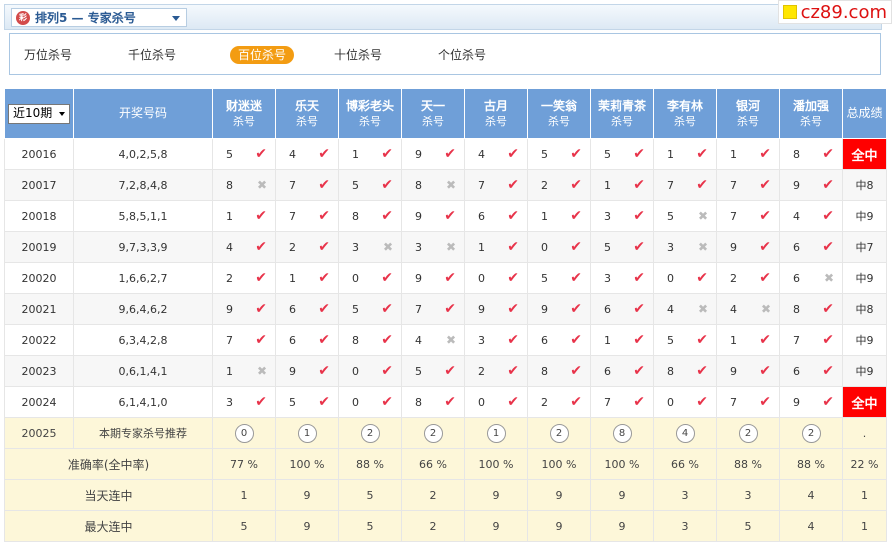 The image size is (892, 551). What do you see at coordinates (496, 113) in the screenshot?
I see `expert-header: 古月 杀号` at bounding box center [496, 113].